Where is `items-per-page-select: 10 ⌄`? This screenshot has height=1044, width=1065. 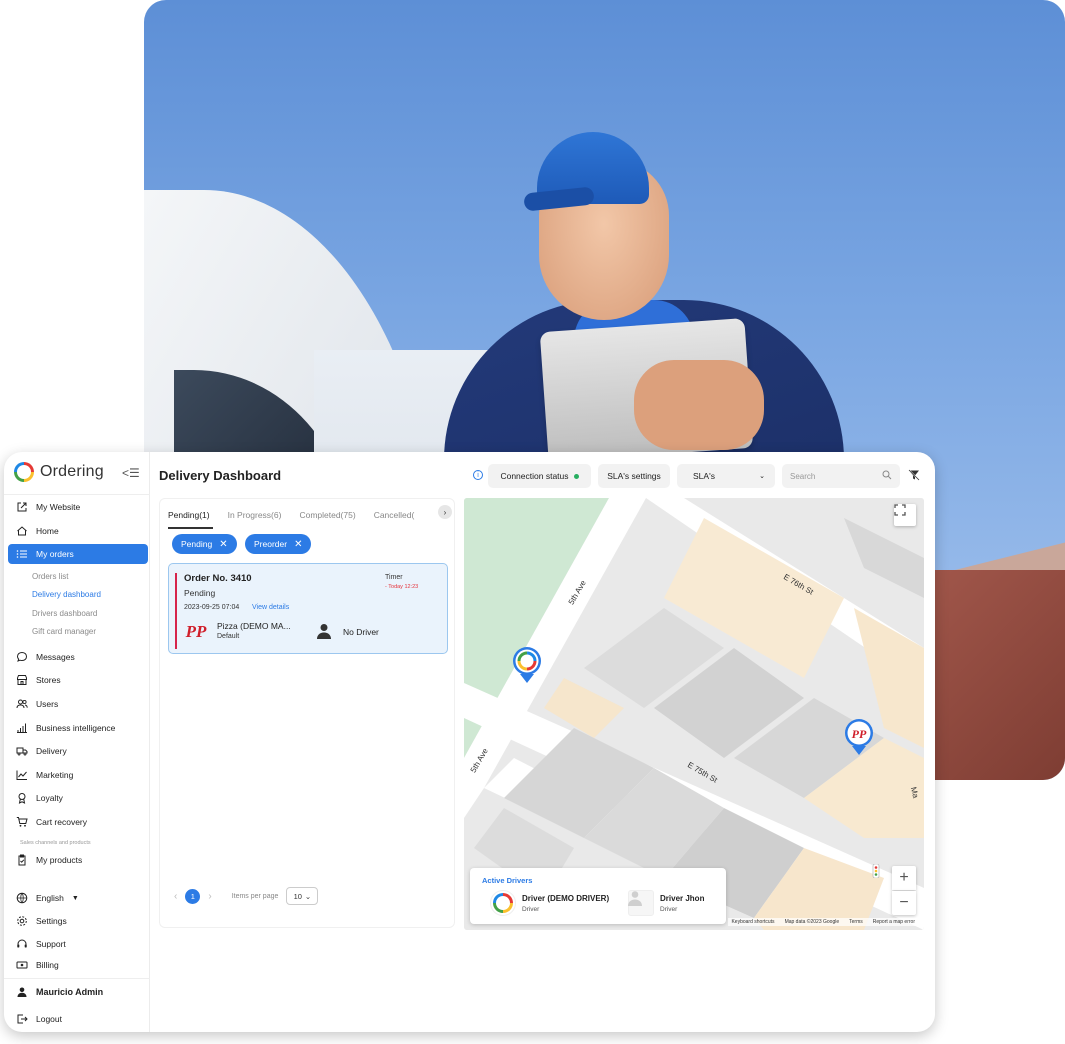 items-per-page-select: 10 ⌄ is located at coordinates (302, 896).